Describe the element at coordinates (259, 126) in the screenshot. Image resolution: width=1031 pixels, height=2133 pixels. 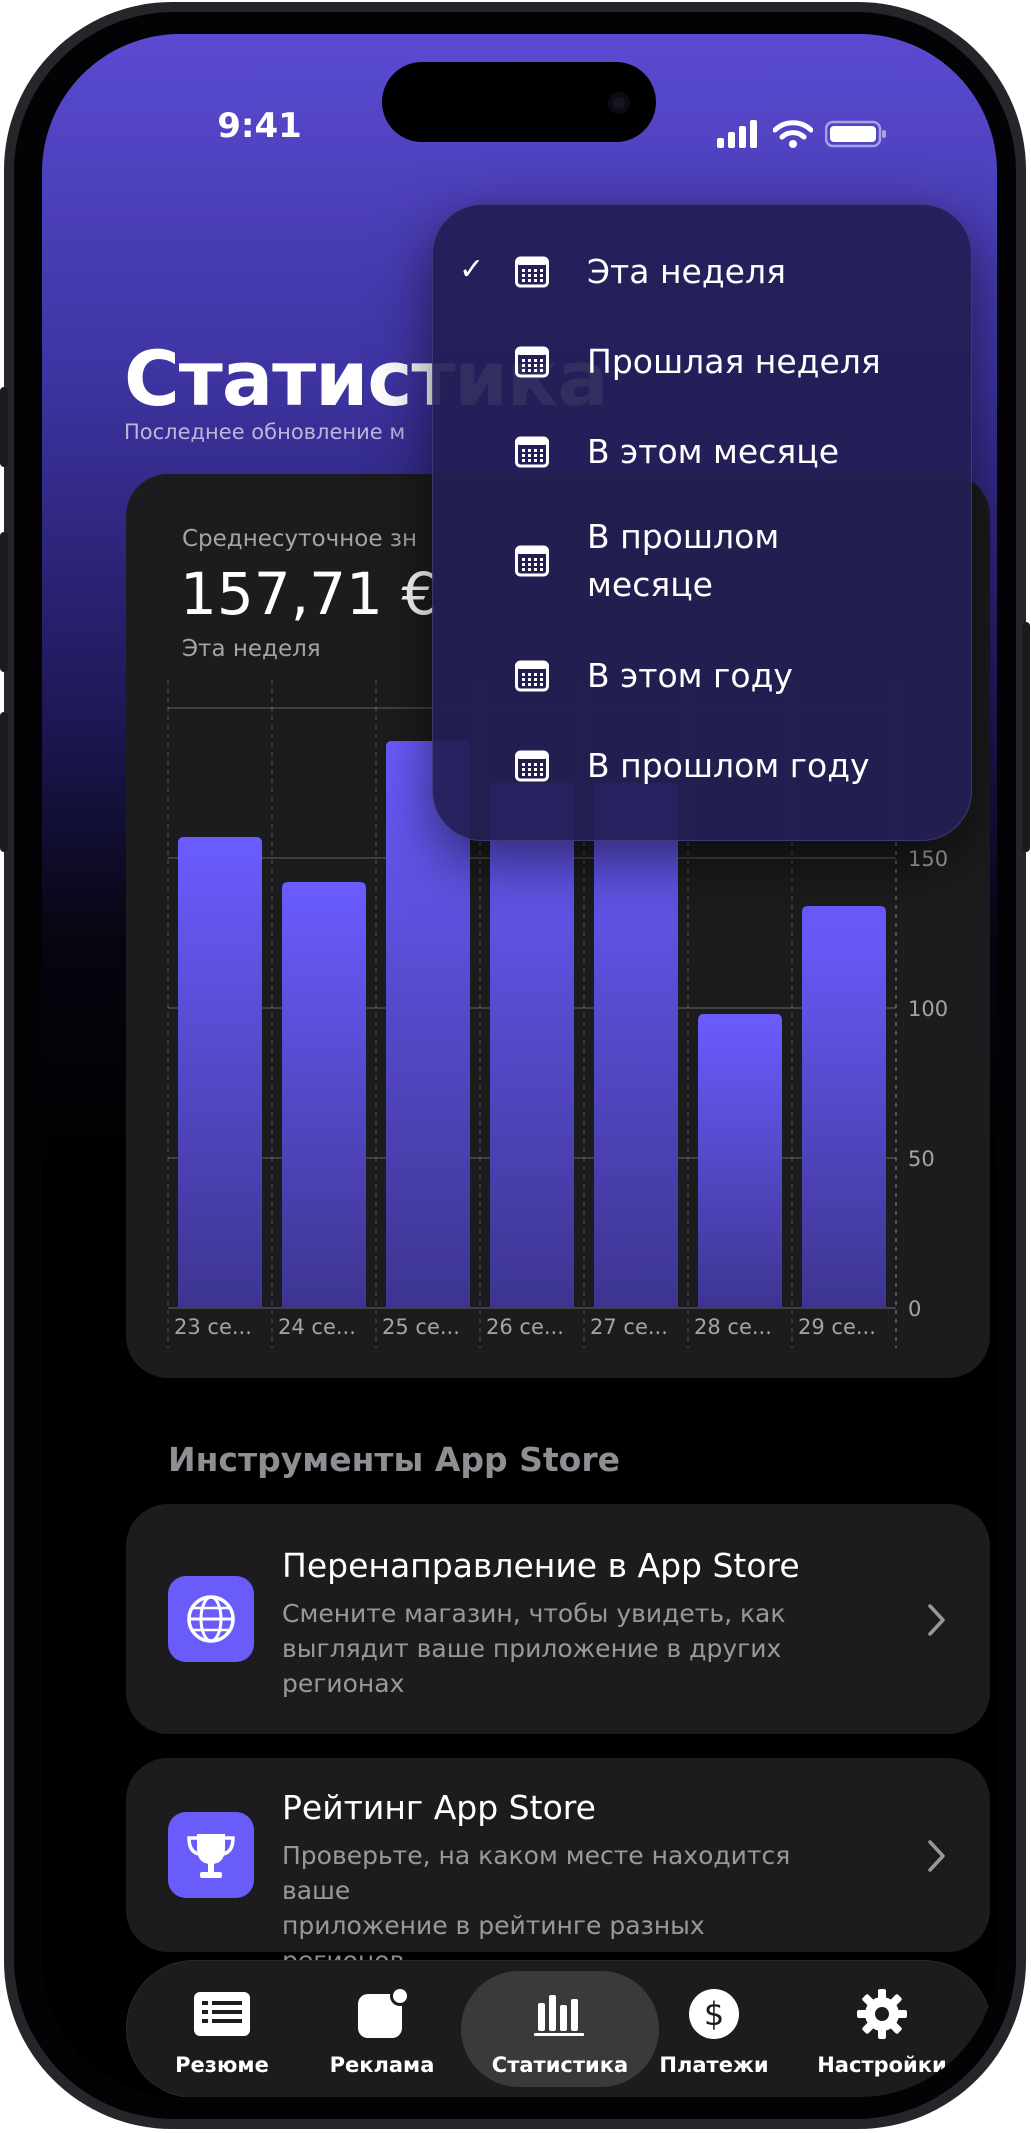
I see `status-time: 9:41` at that location.